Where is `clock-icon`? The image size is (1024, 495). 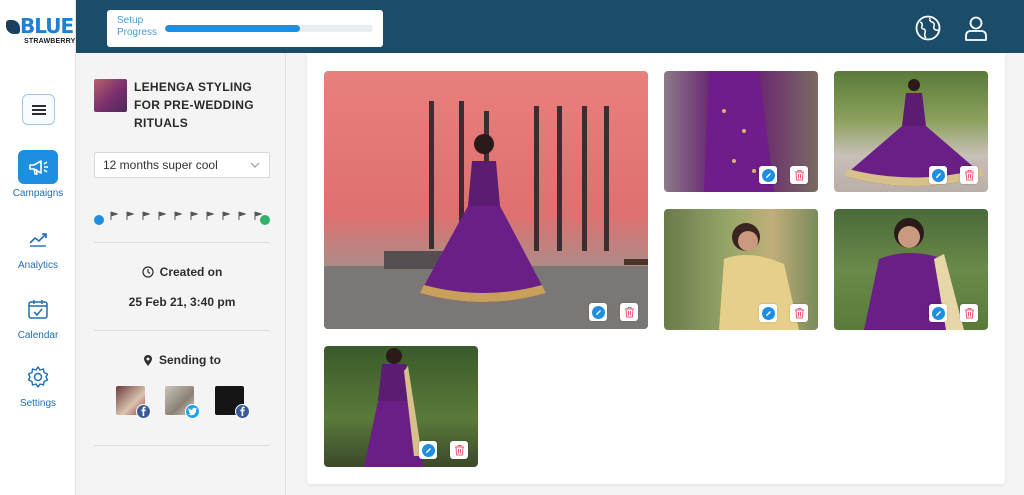
clock-icon is located at coordinates (148, 272).